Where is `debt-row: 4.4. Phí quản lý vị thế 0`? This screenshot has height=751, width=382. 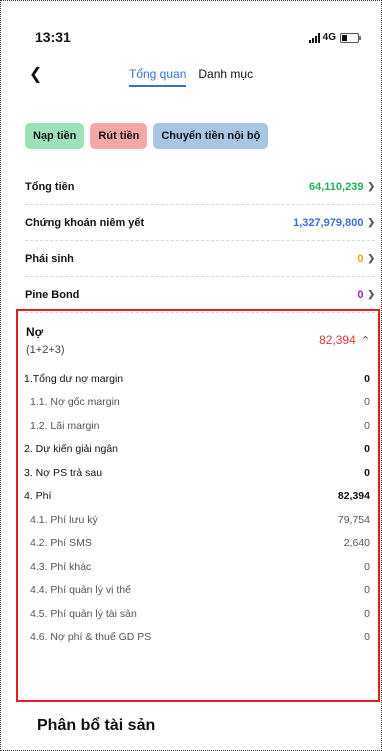
debt-row: 4.4. Phí quản lý vị thế 0 is located at coordinates (197, 591).